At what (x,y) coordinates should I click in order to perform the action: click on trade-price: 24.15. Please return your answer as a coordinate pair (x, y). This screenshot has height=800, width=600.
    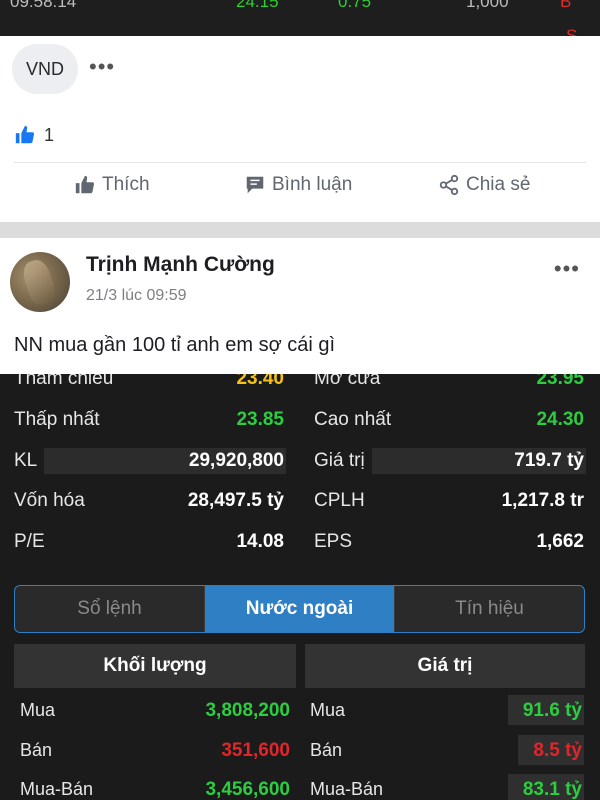
    Looking at the image, I should click on (257, 5).